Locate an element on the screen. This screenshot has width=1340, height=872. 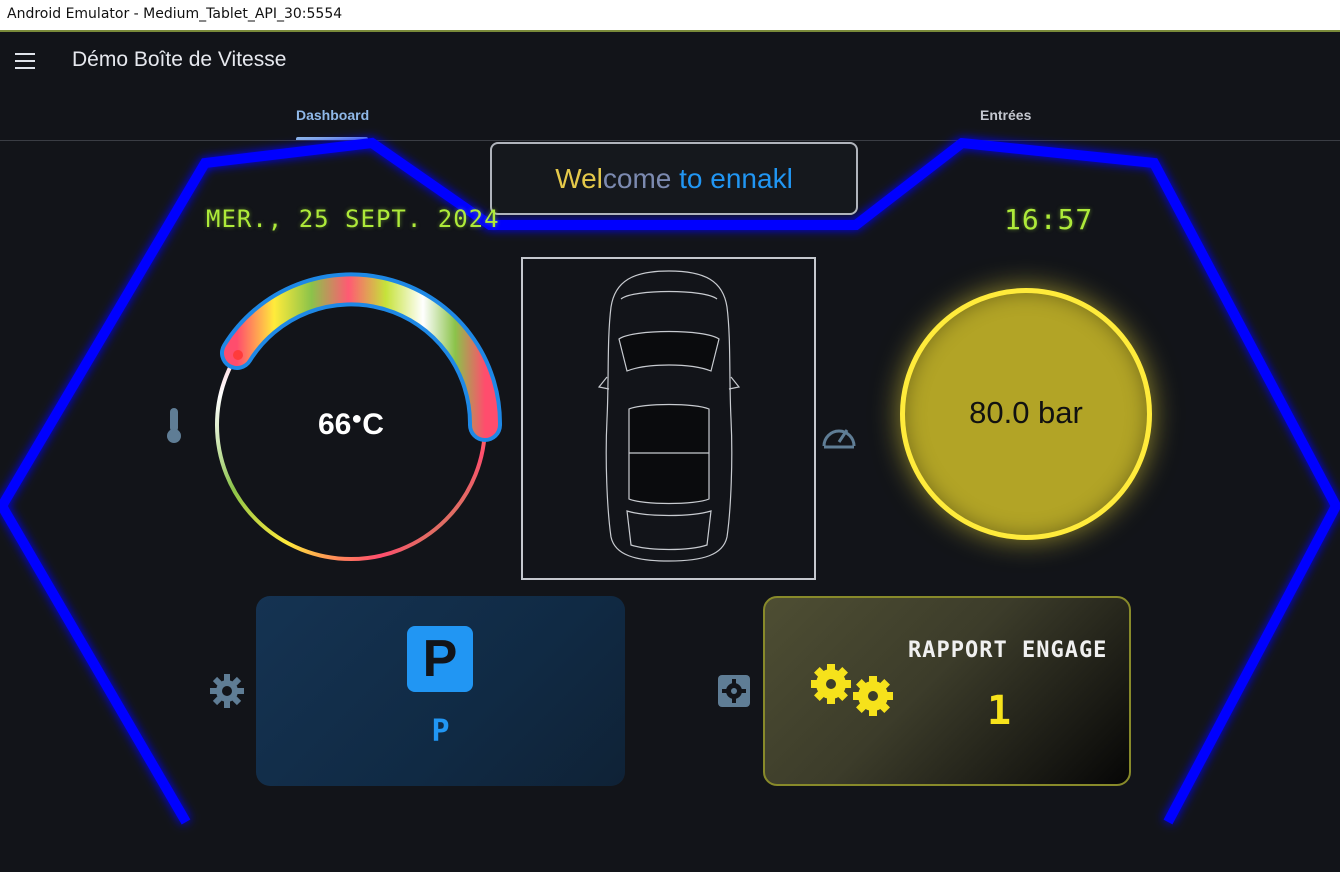
speedometer-icon is located at coordinates (839, 439).